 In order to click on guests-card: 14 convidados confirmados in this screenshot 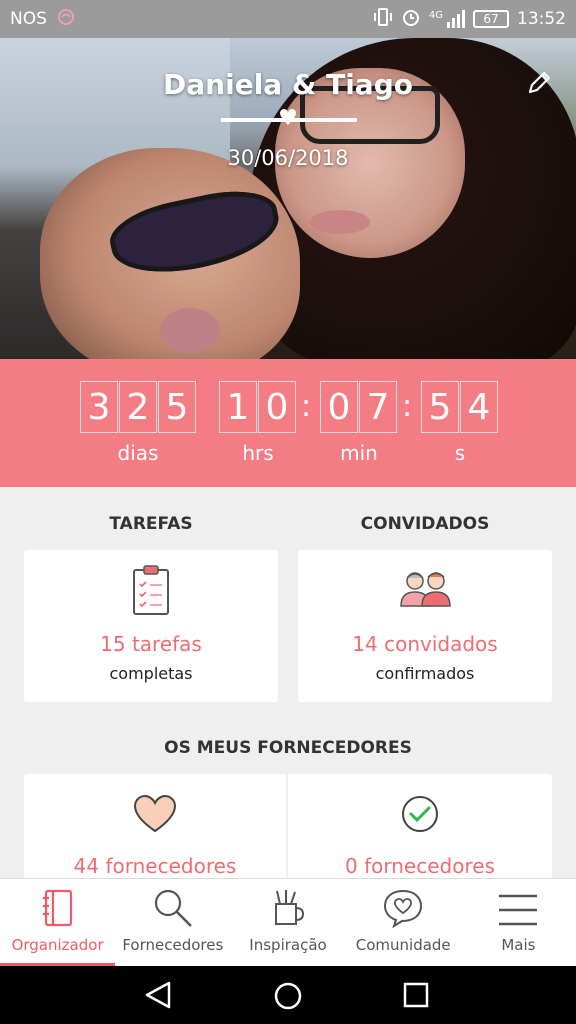, I will do `click(425, 626)`.